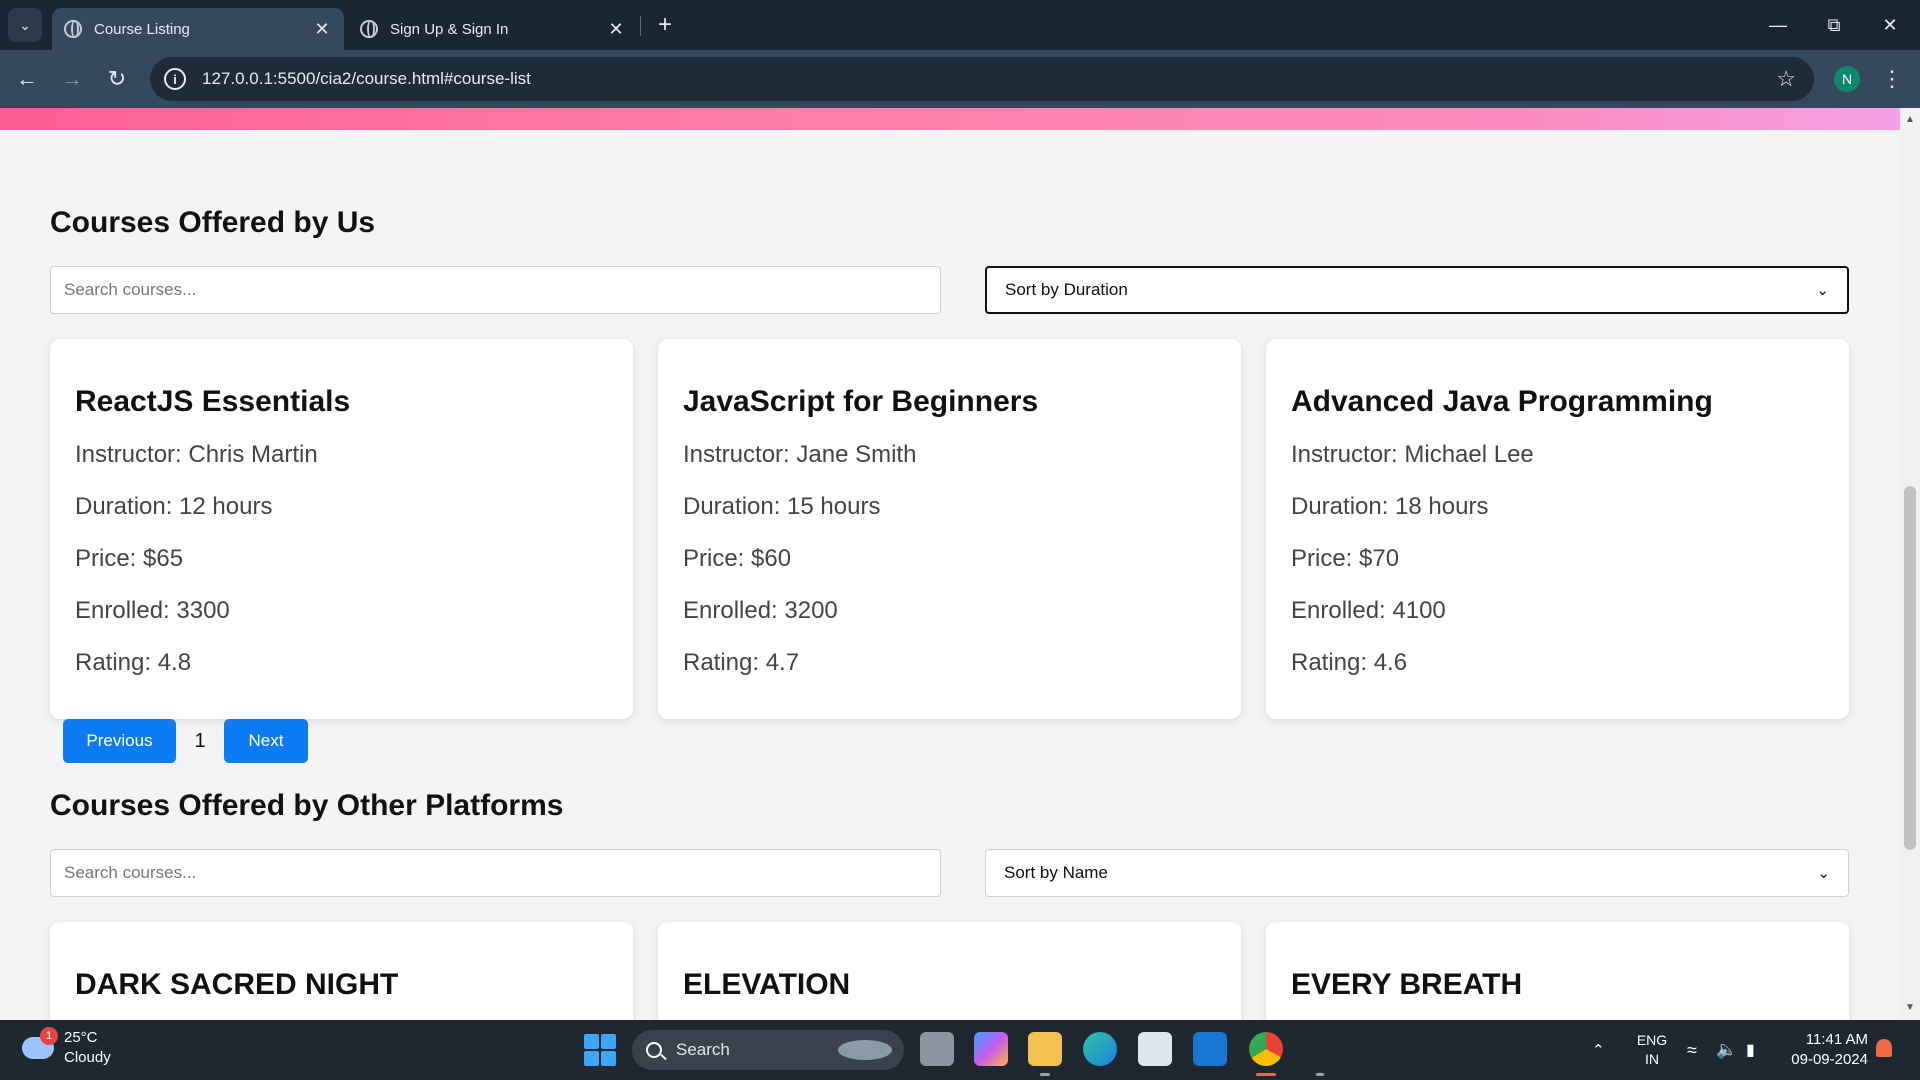 This screenshot has height=1080, width=1920. What do you see at coordinates (1652, 1040) in the screenshot?
I see `language-code: ENG` at bounding box center [1652, 1040].